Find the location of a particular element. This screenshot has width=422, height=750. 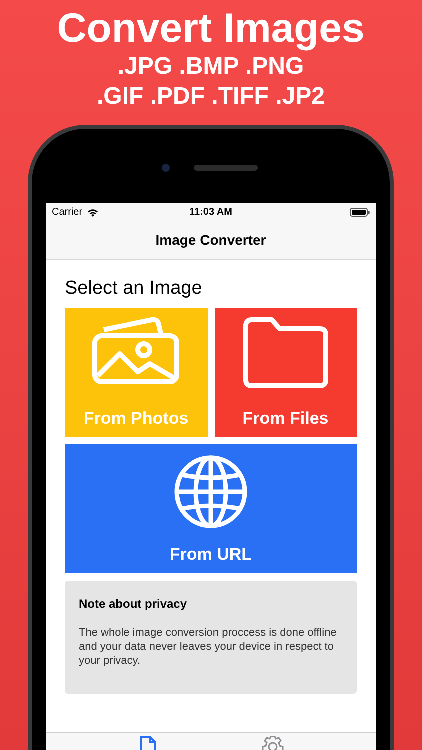

globe-icon is located at coordinates (211, 492).